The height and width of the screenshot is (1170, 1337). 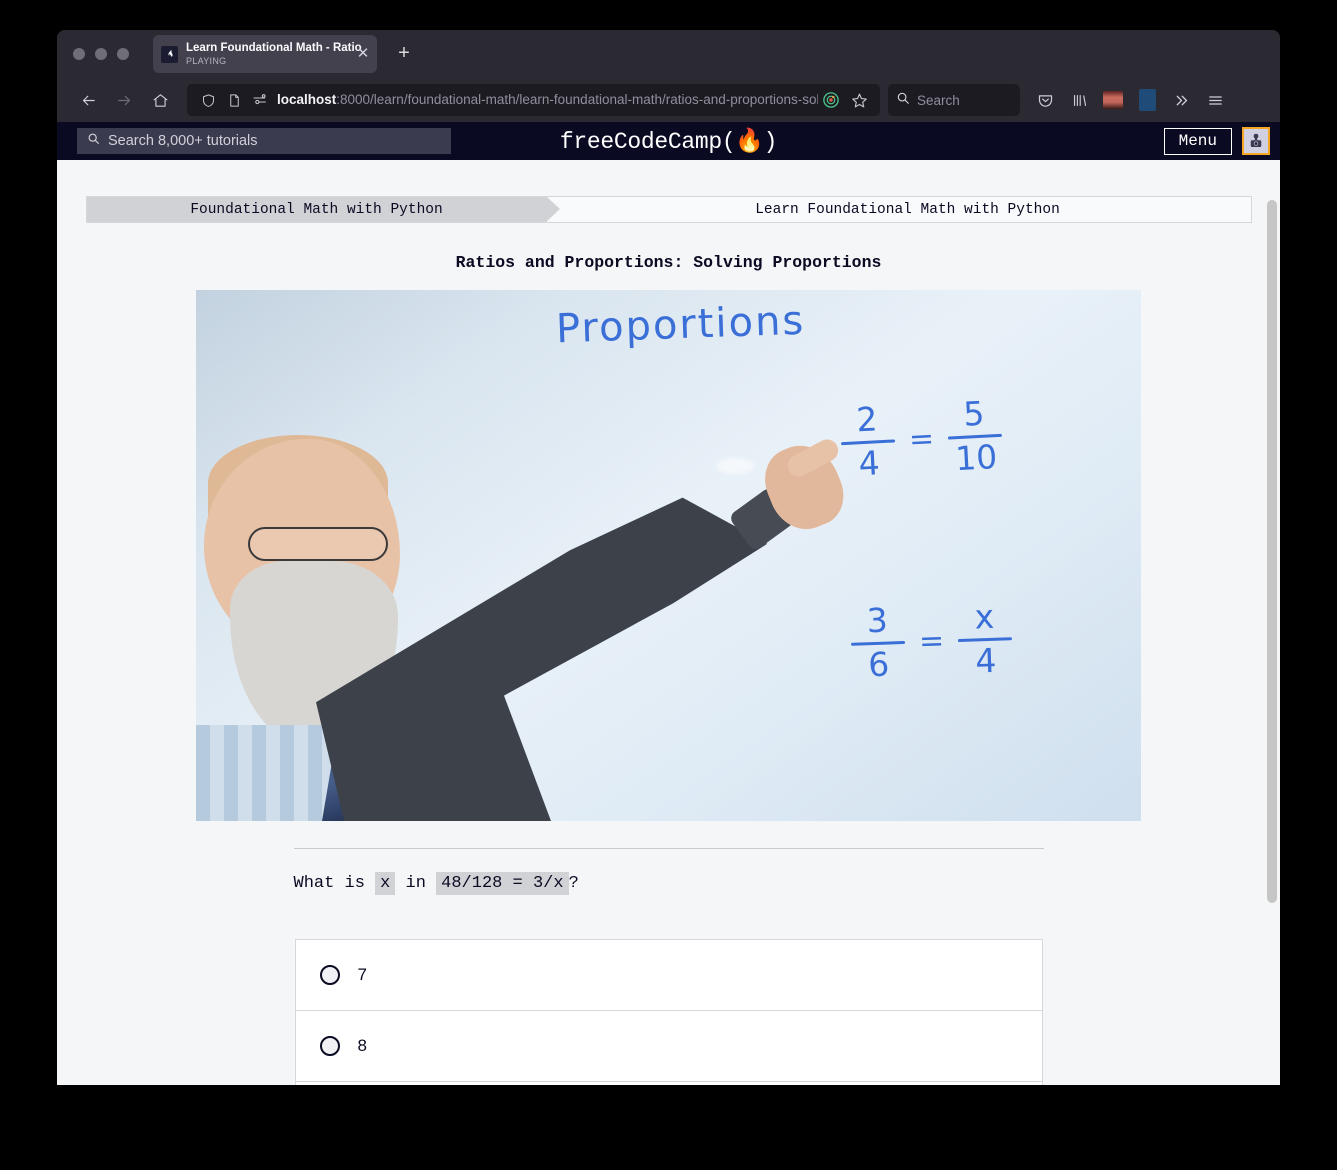 What do you see at coordinates (986, 660) in the screenshot?
I see `equation-2-right-denominator: 4` at bounding box center [986, 660].